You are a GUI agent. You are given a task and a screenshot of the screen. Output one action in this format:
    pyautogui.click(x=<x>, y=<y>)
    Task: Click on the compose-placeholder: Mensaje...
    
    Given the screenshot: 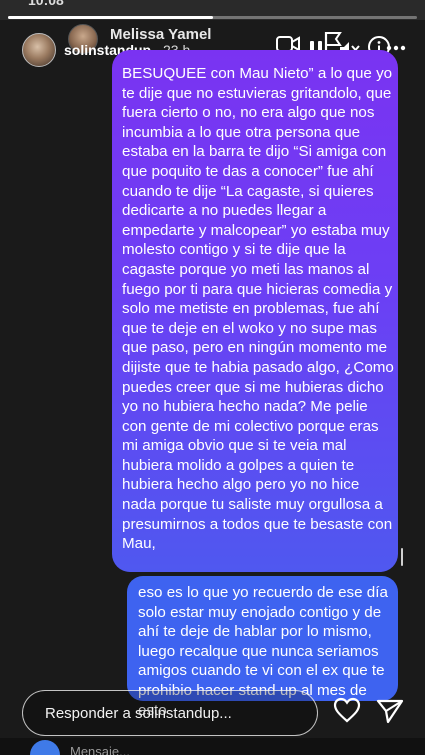 What is the action you would take?
    pyautogui.click(x=100, y=749)
    